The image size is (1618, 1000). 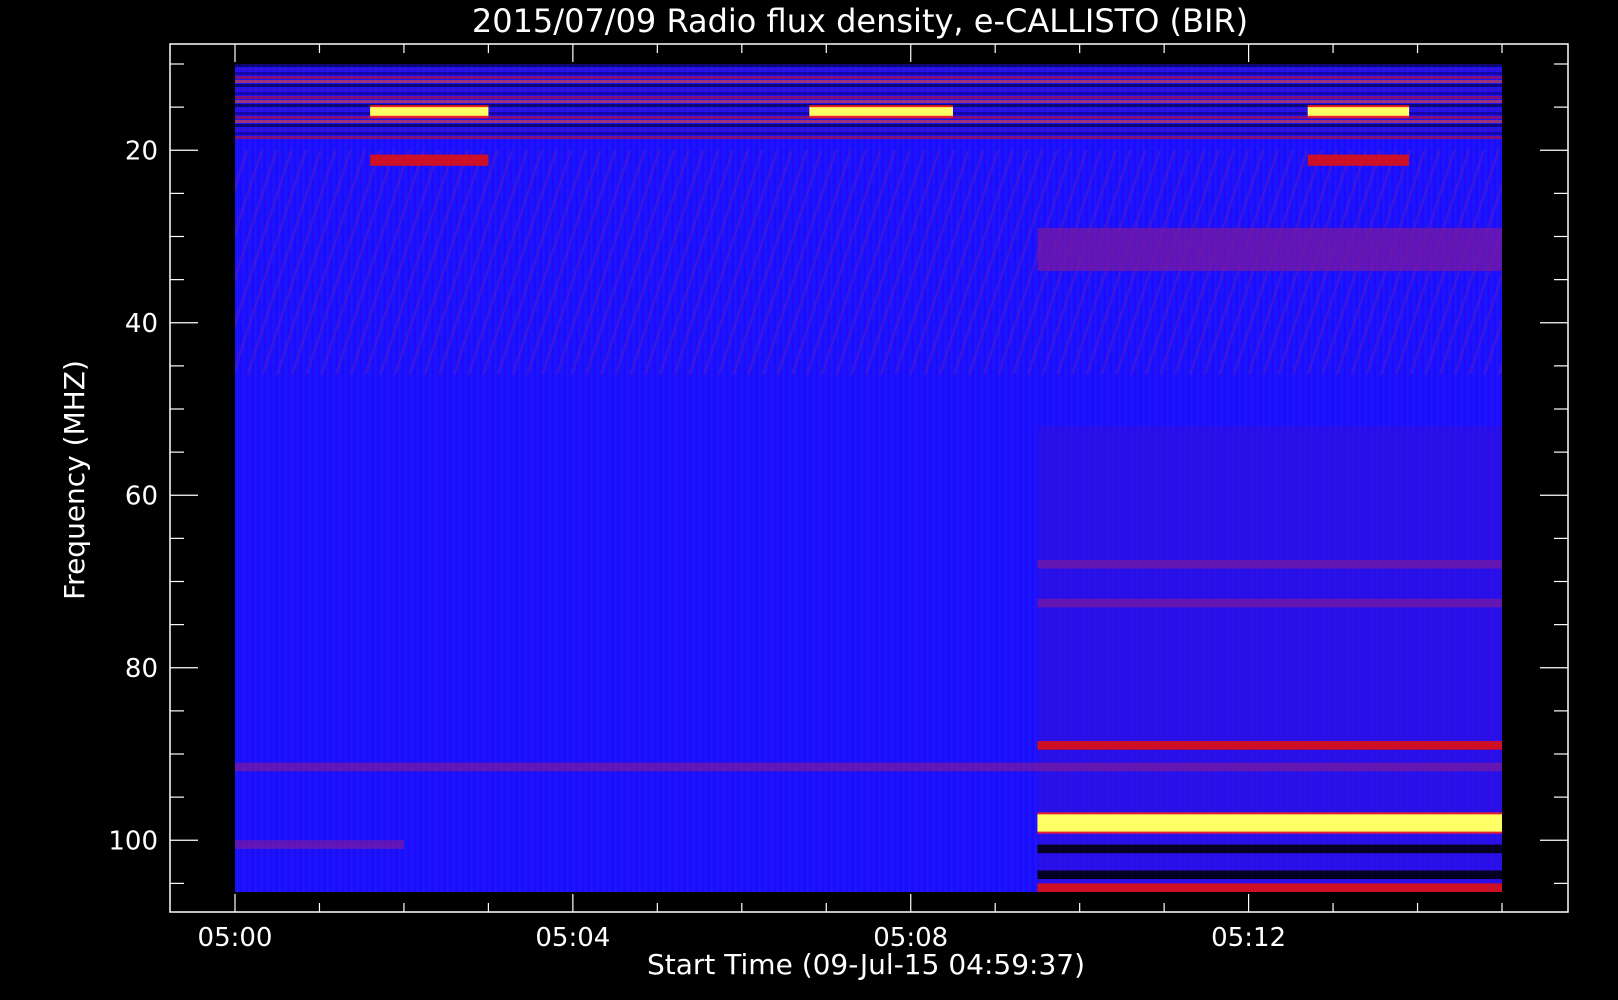 I want to click on y-tick-label: 40, so click(x=141, y=324).